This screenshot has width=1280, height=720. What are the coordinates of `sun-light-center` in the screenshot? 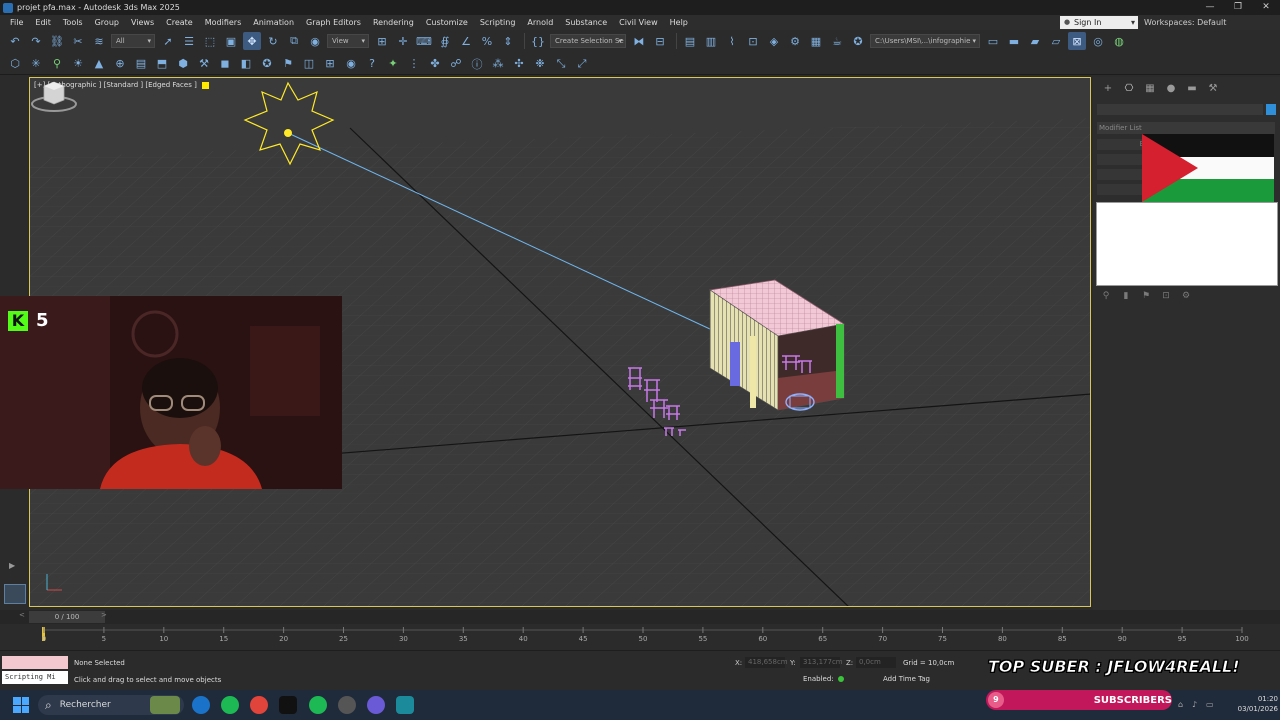 It's located at (288, 133).